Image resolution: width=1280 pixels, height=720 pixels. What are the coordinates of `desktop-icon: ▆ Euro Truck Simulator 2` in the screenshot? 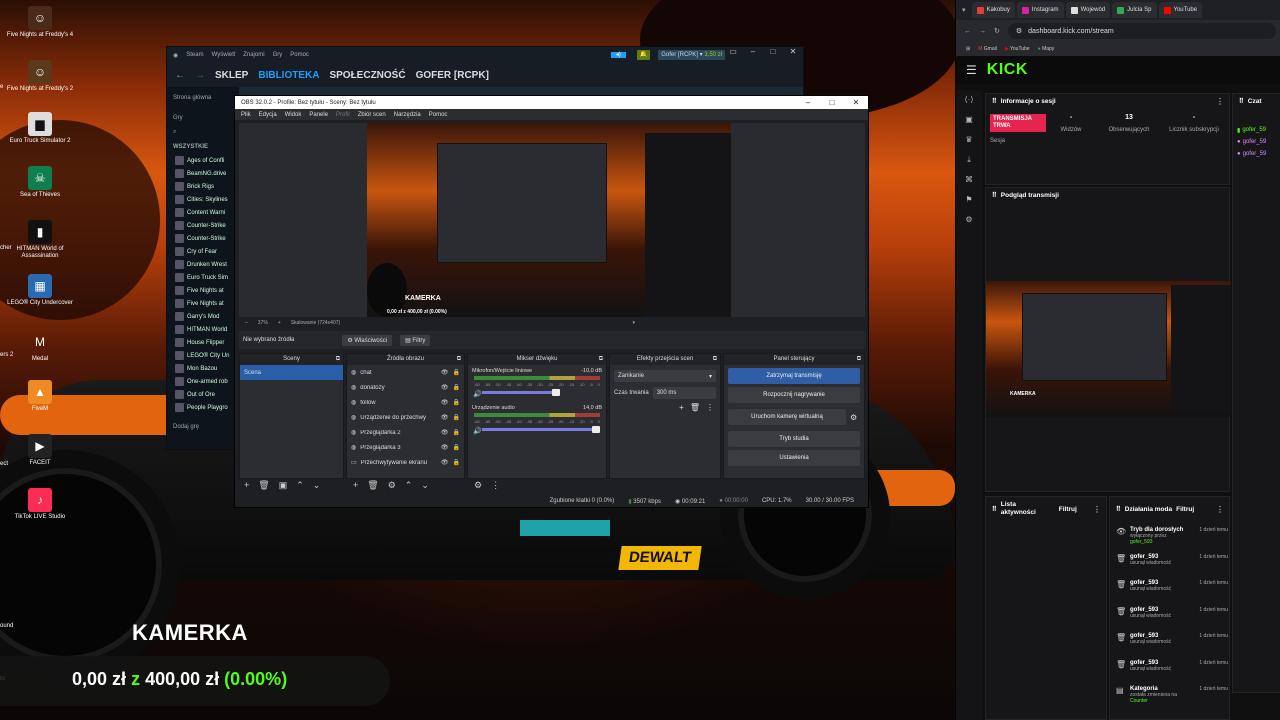 It's located at (40, 128).